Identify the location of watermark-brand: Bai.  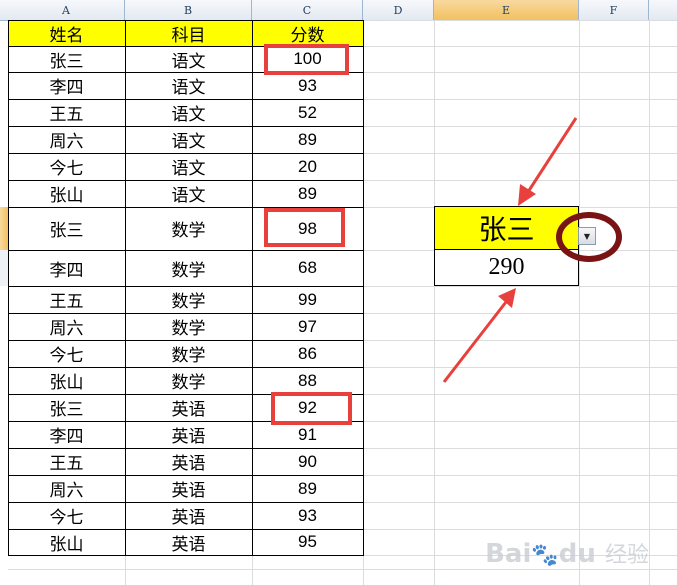
(508, 554).